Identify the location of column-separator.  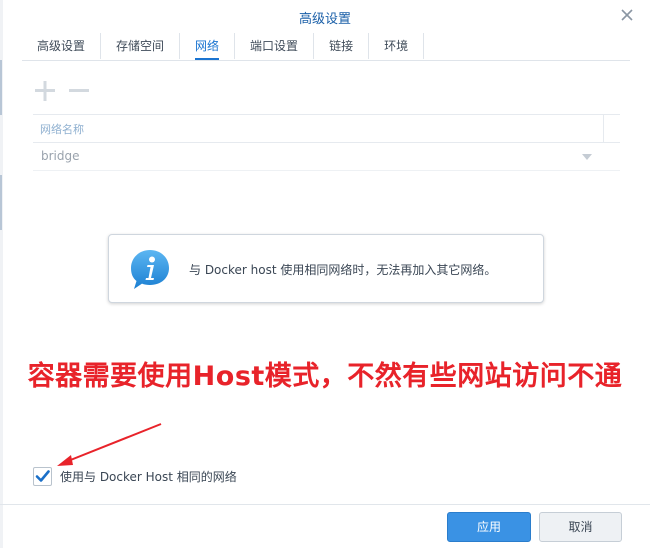
(603, 128).